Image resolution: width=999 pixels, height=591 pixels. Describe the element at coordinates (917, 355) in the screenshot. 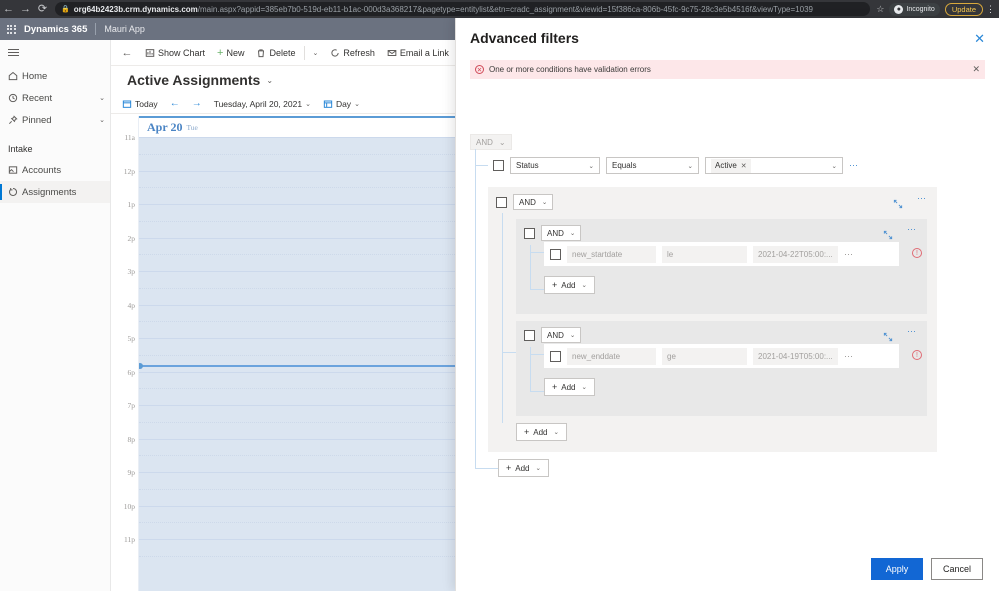

I see `condition-error-icon: !` at that location.